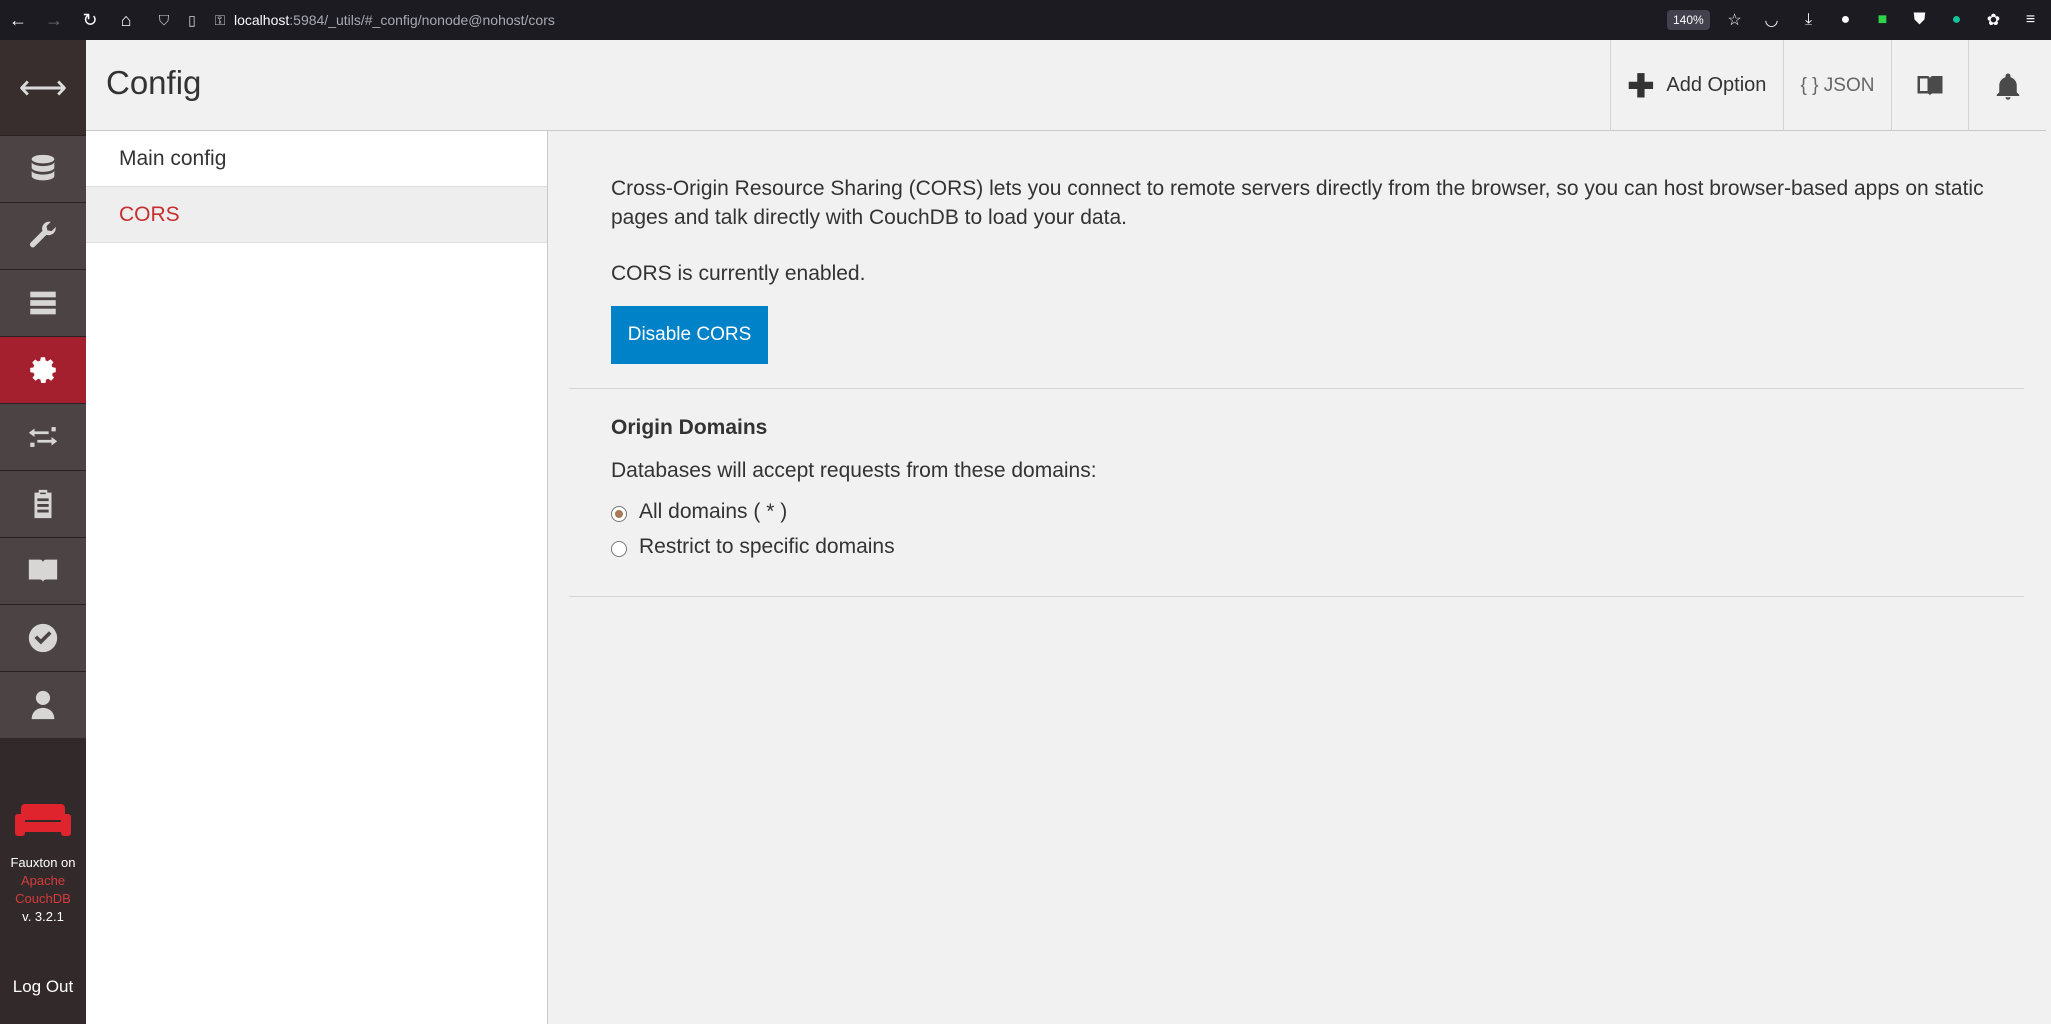 The height and width of the screenshot is (1024, 2051). Describe the element at coordinates (1066, 85) in the screenshot. I see `page-header: Config ✚ Add Option { } JSON` at that location.